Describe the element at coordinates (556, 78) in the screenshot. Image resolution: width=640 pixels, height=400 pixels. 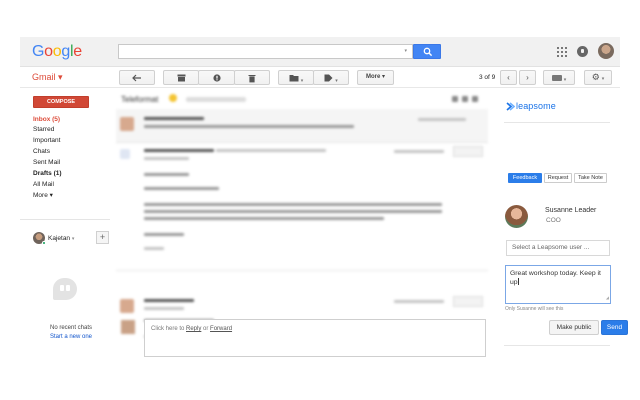
I see `keyboard-icon` at that location.